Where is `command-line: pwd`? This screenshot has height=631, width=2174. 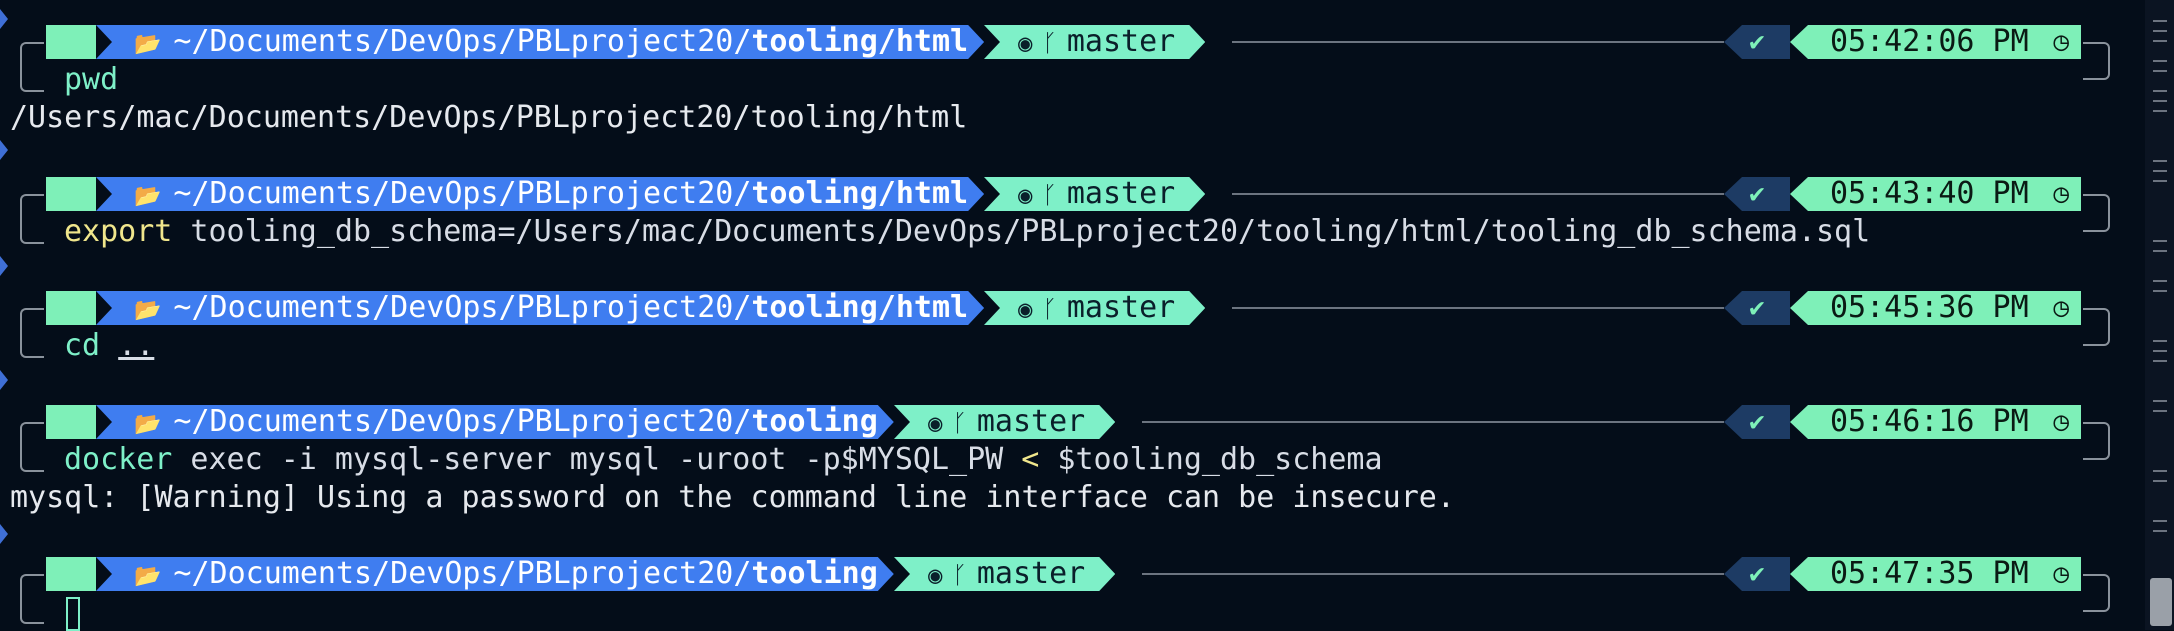 command-line: pwd is located at coordinates (91, 79).